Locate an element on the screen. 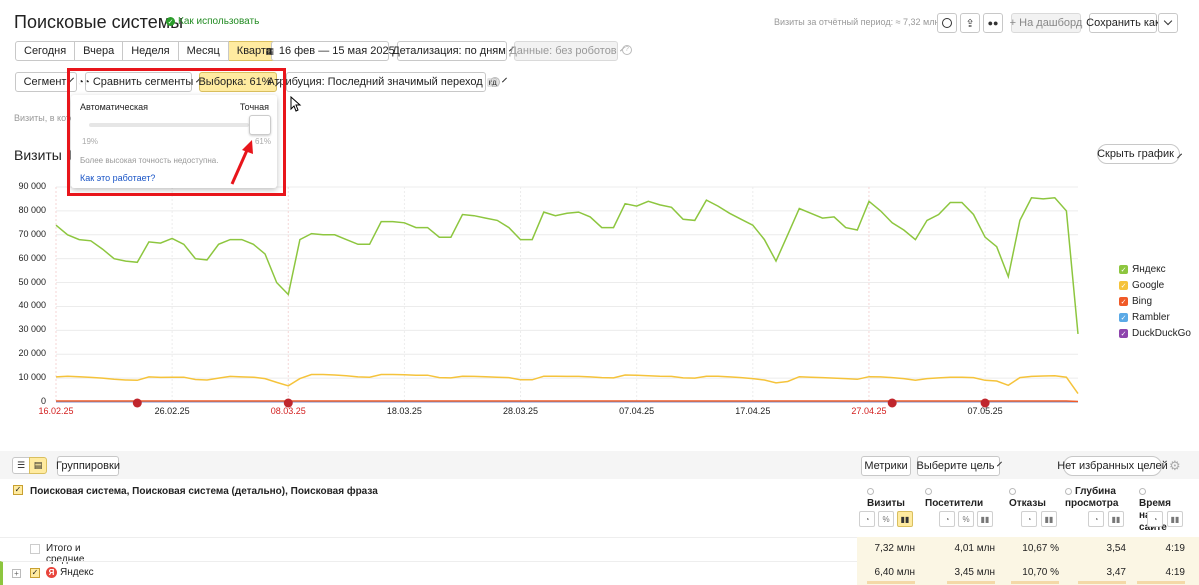 Image resolution: width=1199 pixels, height=585 pixels. legend-item-0: ✓ Яндекс is located at coordinates (1142, 269).